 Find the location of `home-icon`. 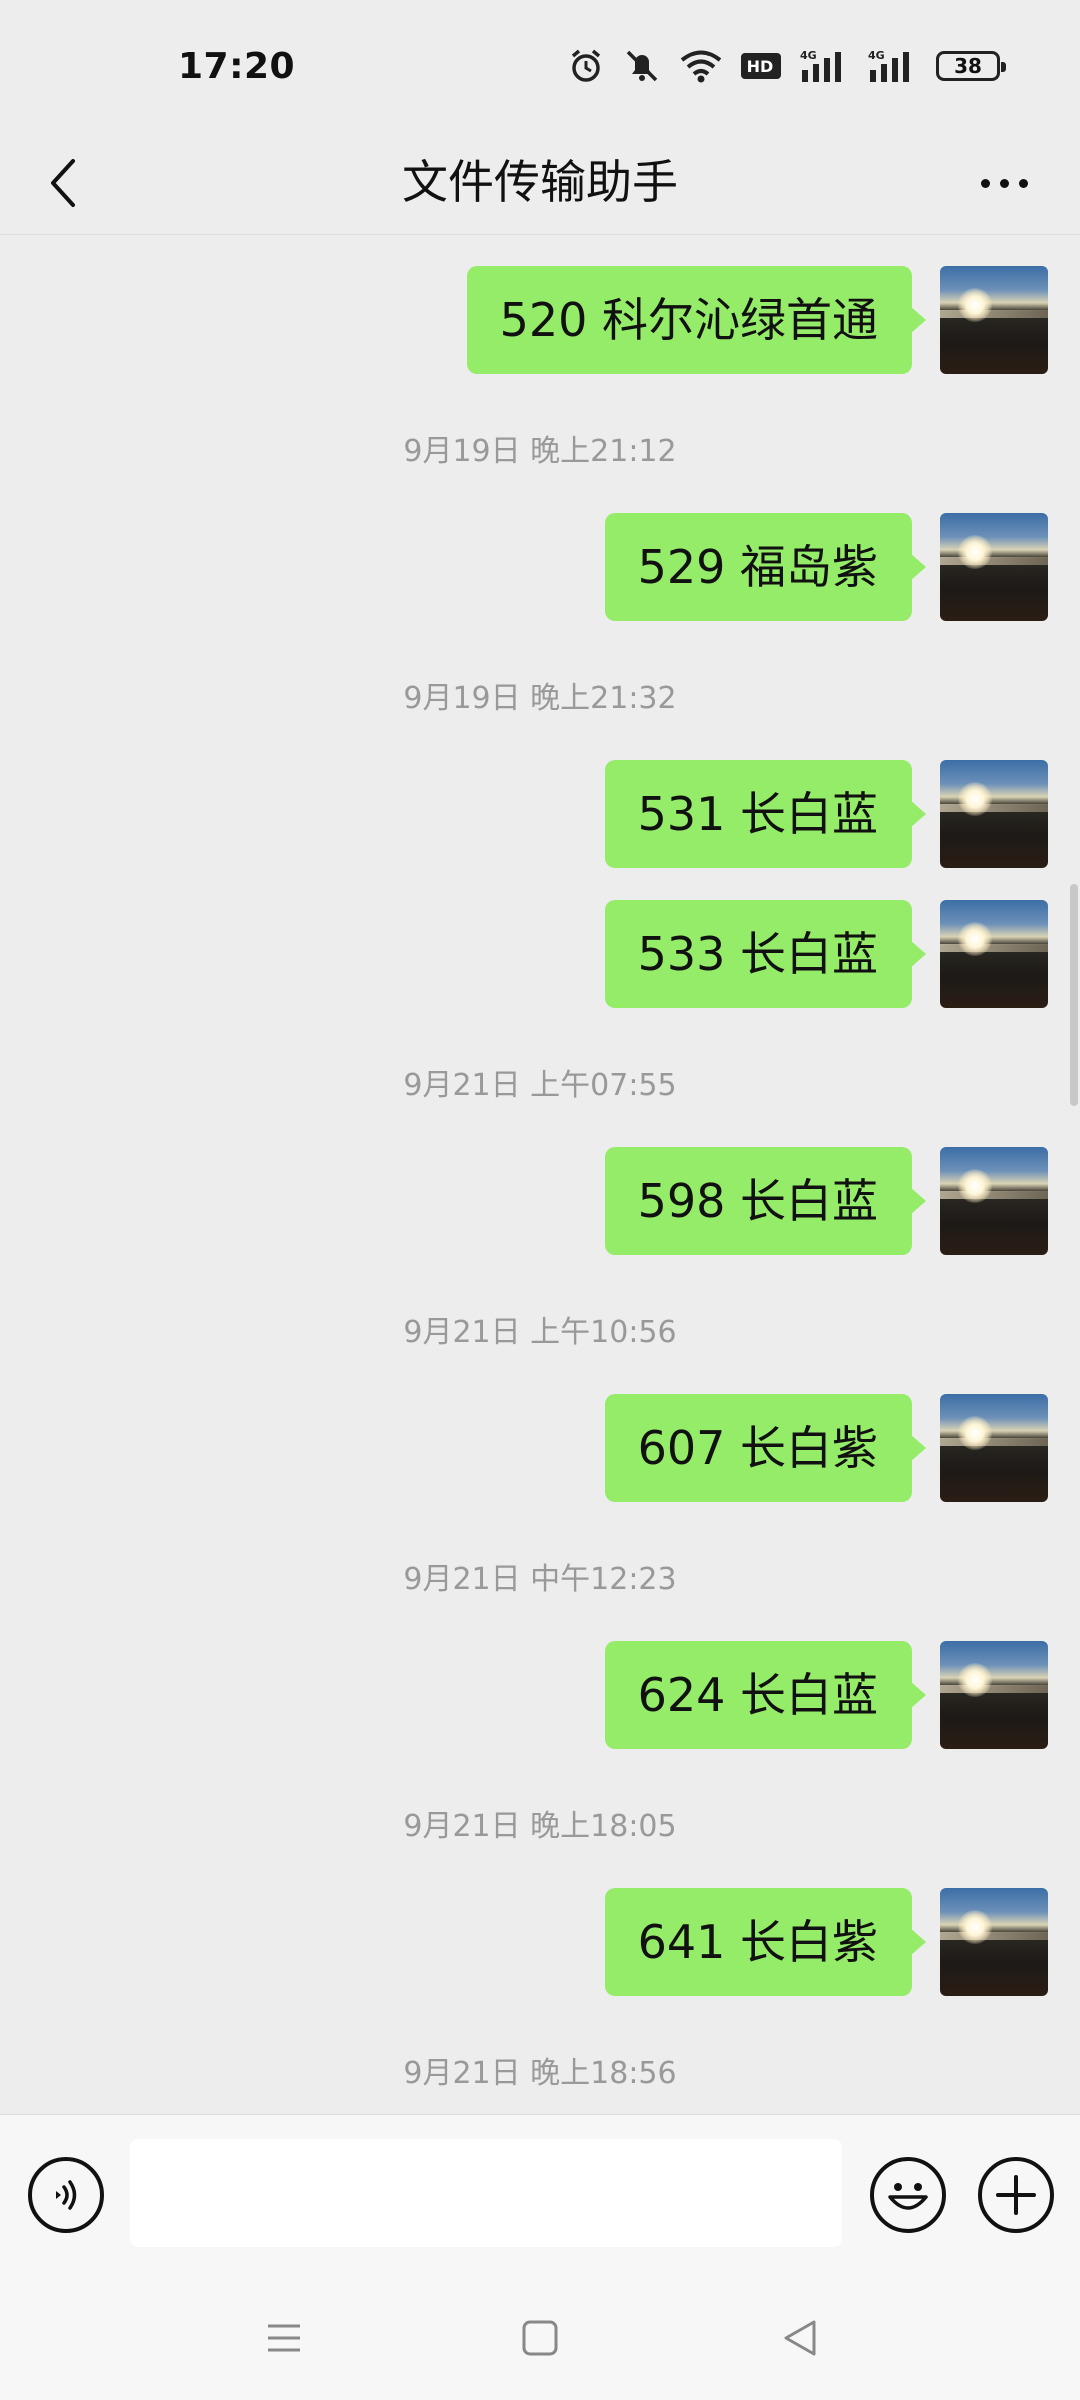

home-icon is located at coordinates (540, 2338).